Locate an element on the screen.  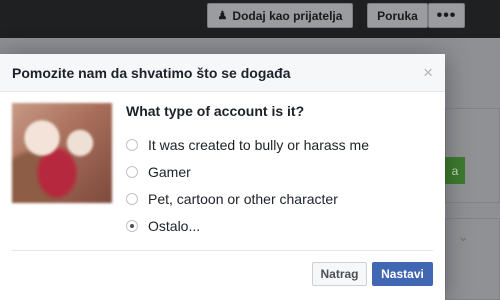
question-heading: What type of account is it? is located at coordinates (215, 111).